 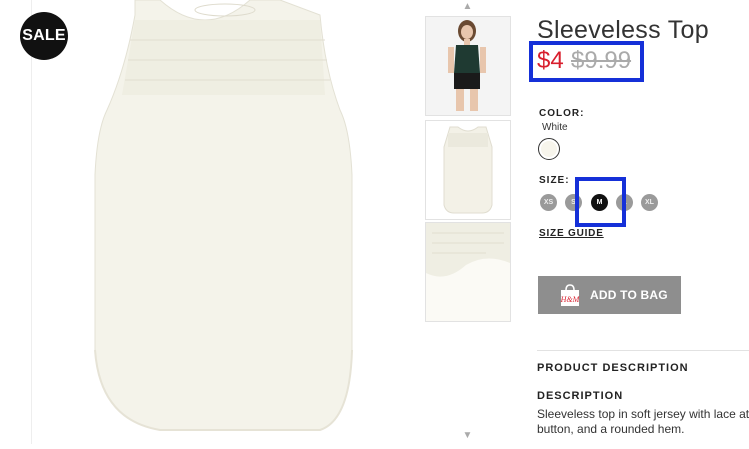 I want to click on shopping-bag-icon: H&M, so click(x=570, y=295).